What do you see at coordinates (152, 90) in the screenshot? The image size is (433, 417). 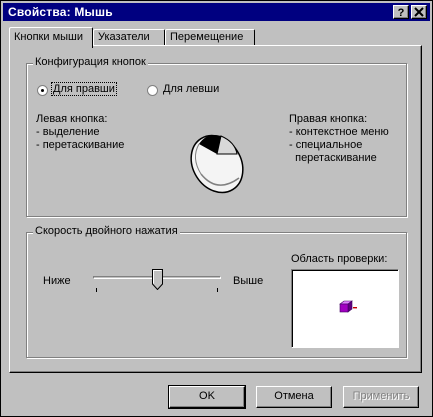 I see `radio-left-handed` at bounding box center [152, 90].